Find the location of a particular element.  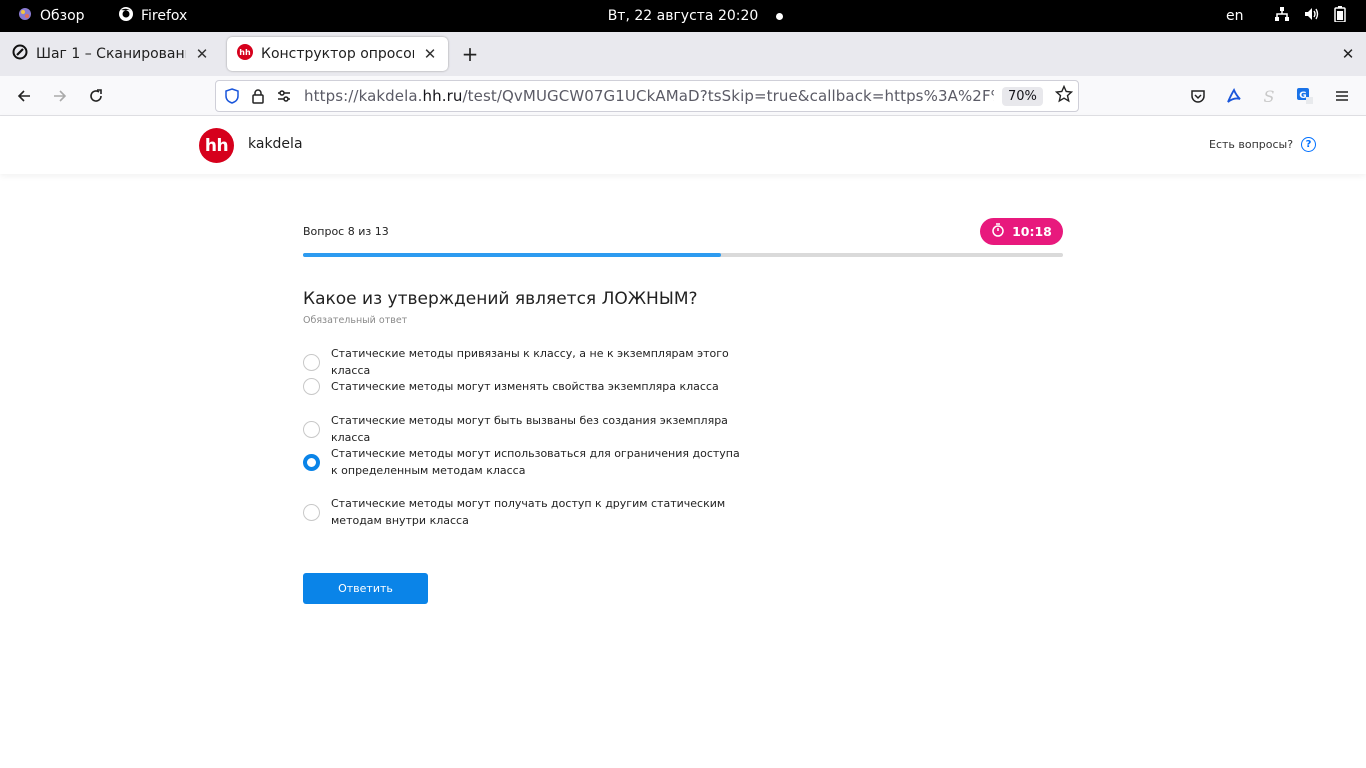

forward-arrow-icon is located at coordinates (60, 96).